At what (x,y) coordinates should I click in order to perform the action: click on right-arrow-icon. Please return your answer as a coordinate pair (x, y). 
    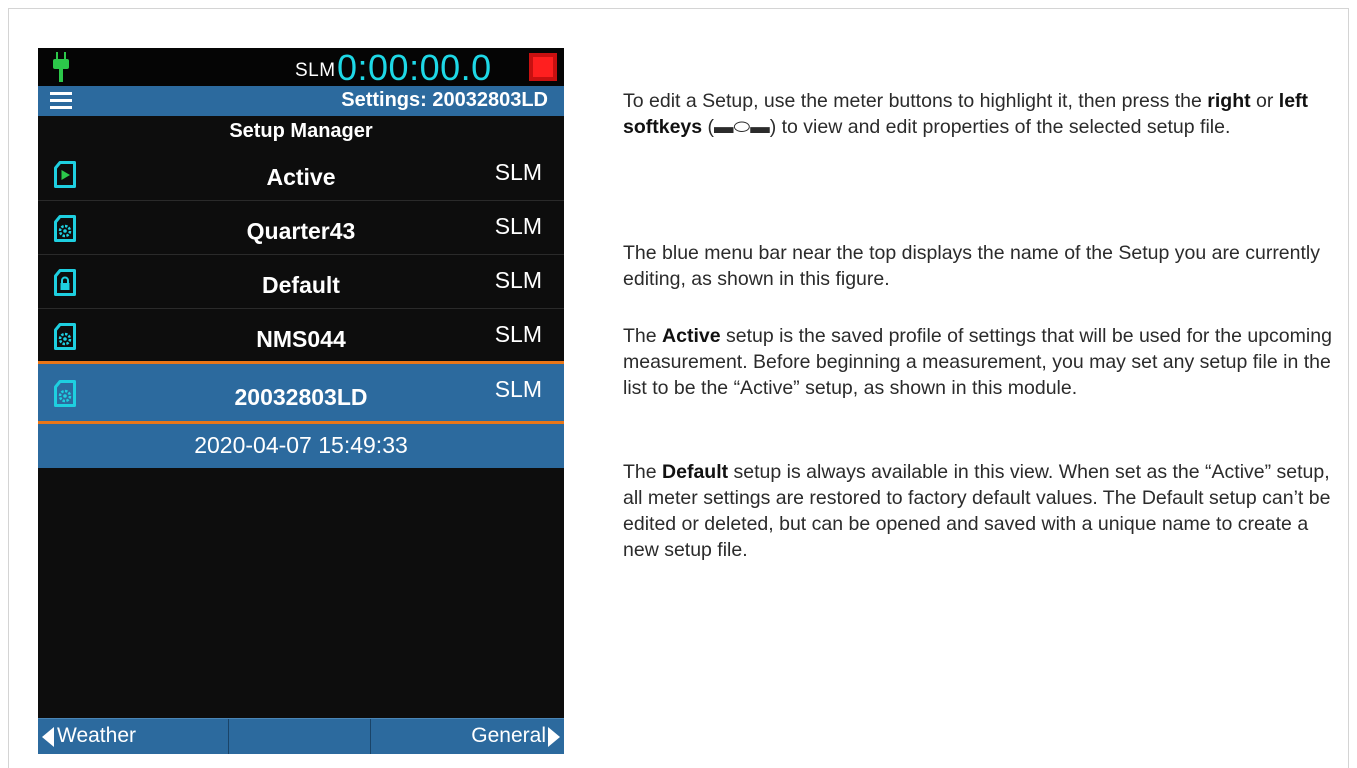
    Looking at the image, I should click on (554, 737).